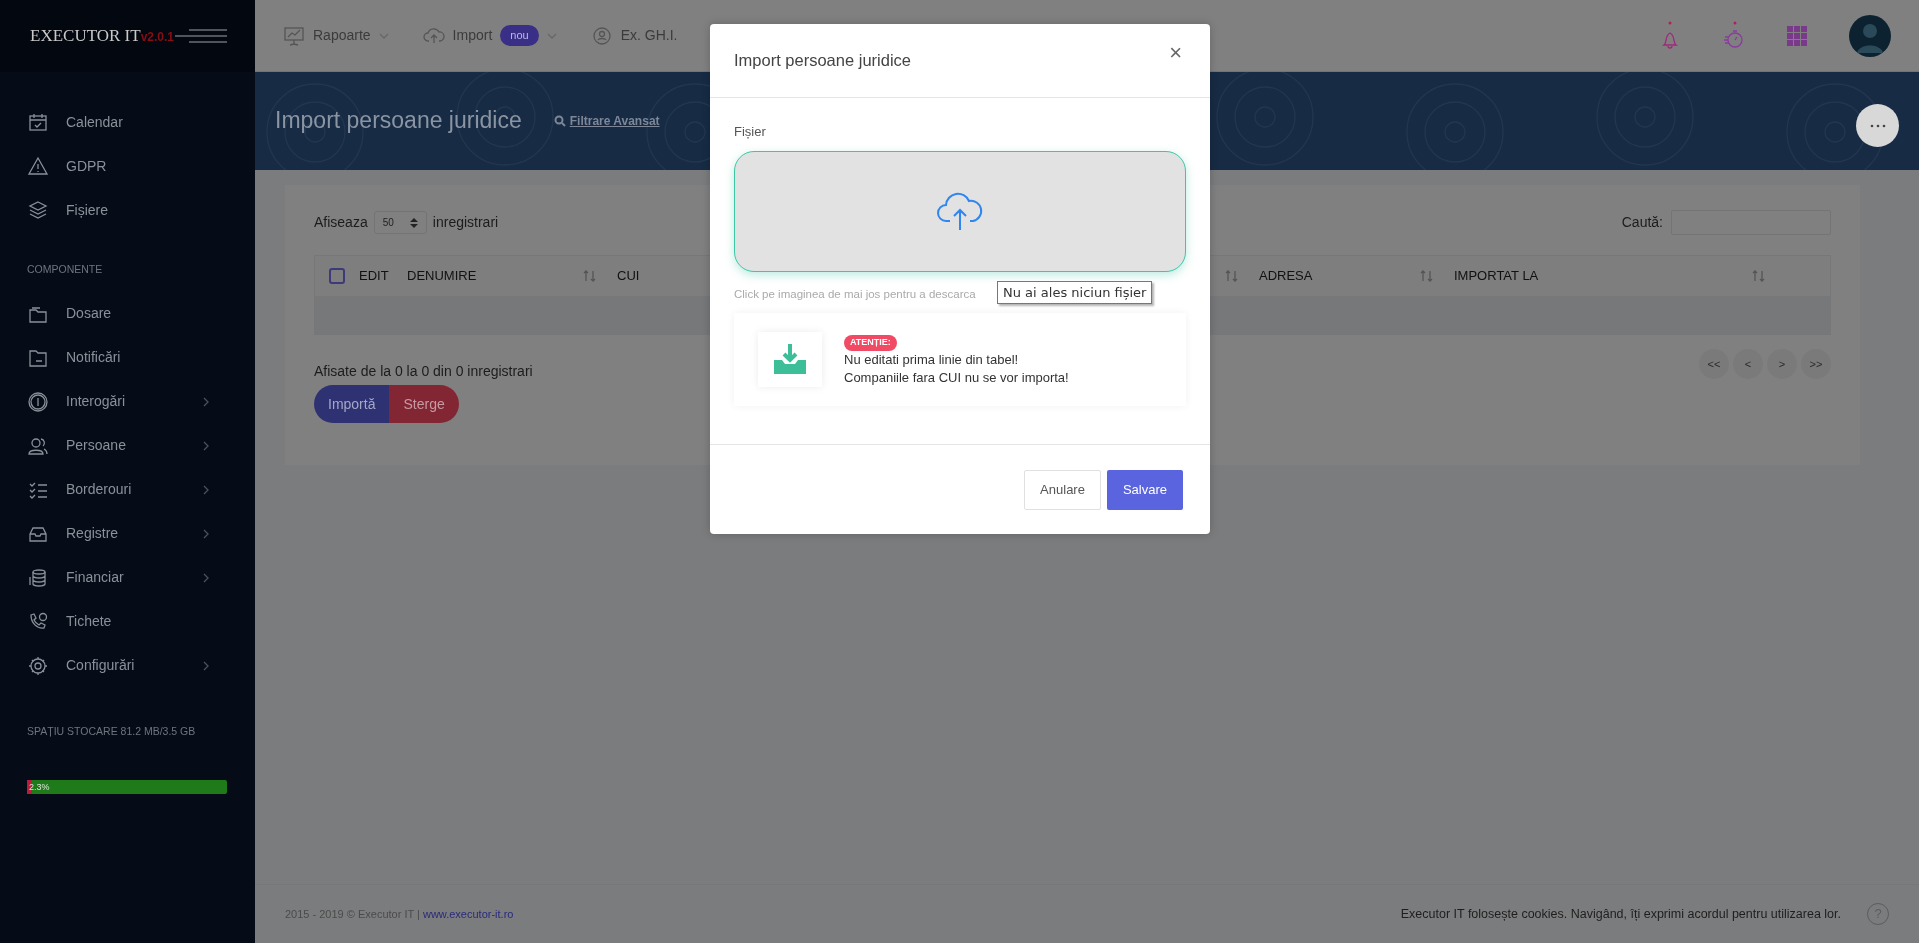 Image resolution: width=1919 pixels, height=943 pixels. What do you see at coordinates (822, 60) in the screenshot?
I see `modal-title: Import persoane juridice` at bounding box center [822, 60].